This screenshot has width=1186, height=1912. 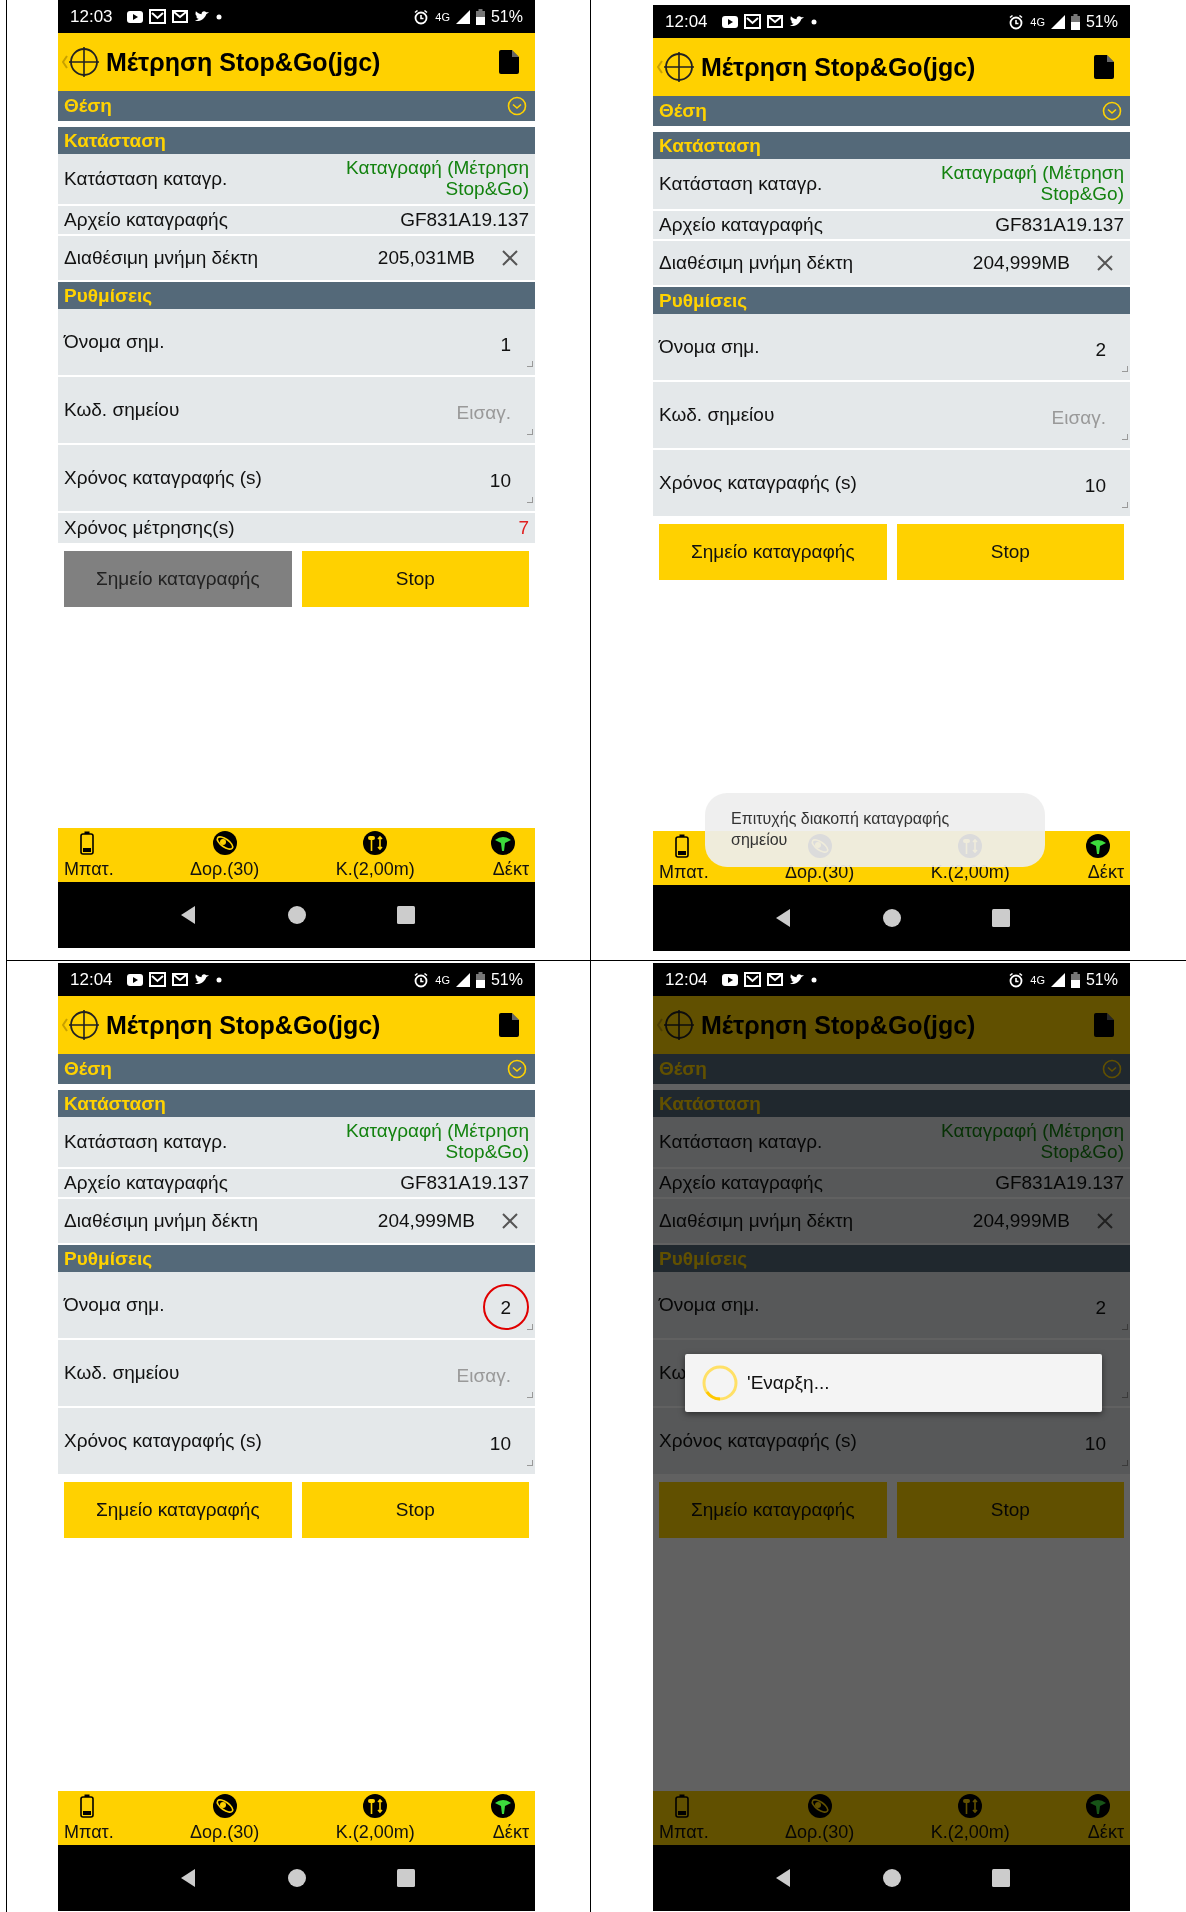 What do you see at coordinates (813, 979) in the screenshot?
I see `dot-icon` at bounding box center [813, 979].